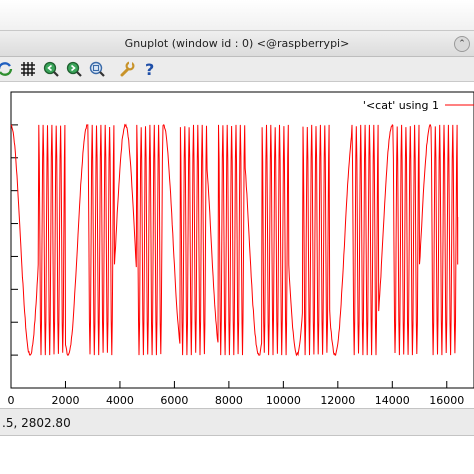 The height and width of the screenshot is (474, 474). I want to click on settings-wrench-icon, so click(127, 69).